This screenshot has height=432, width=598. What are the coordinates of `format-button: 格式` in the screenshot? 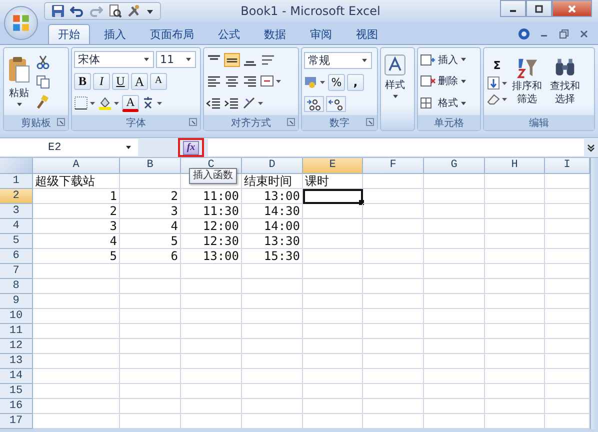 It's located at (449, 103).